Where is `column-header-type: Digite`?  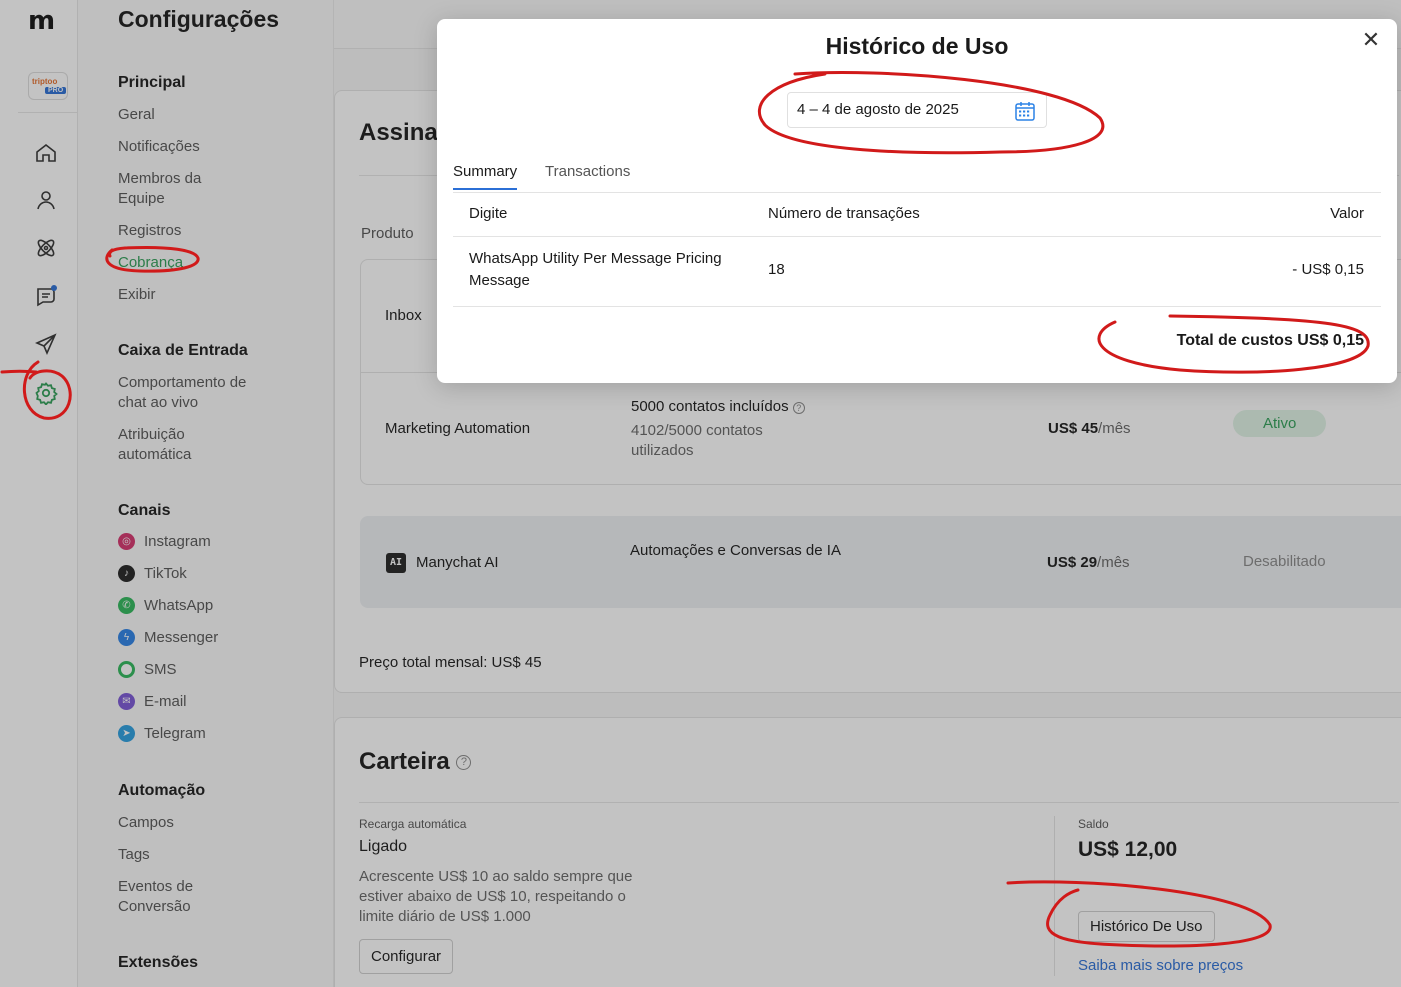
column-header-type: Digite is located at coordinates (488, 213).